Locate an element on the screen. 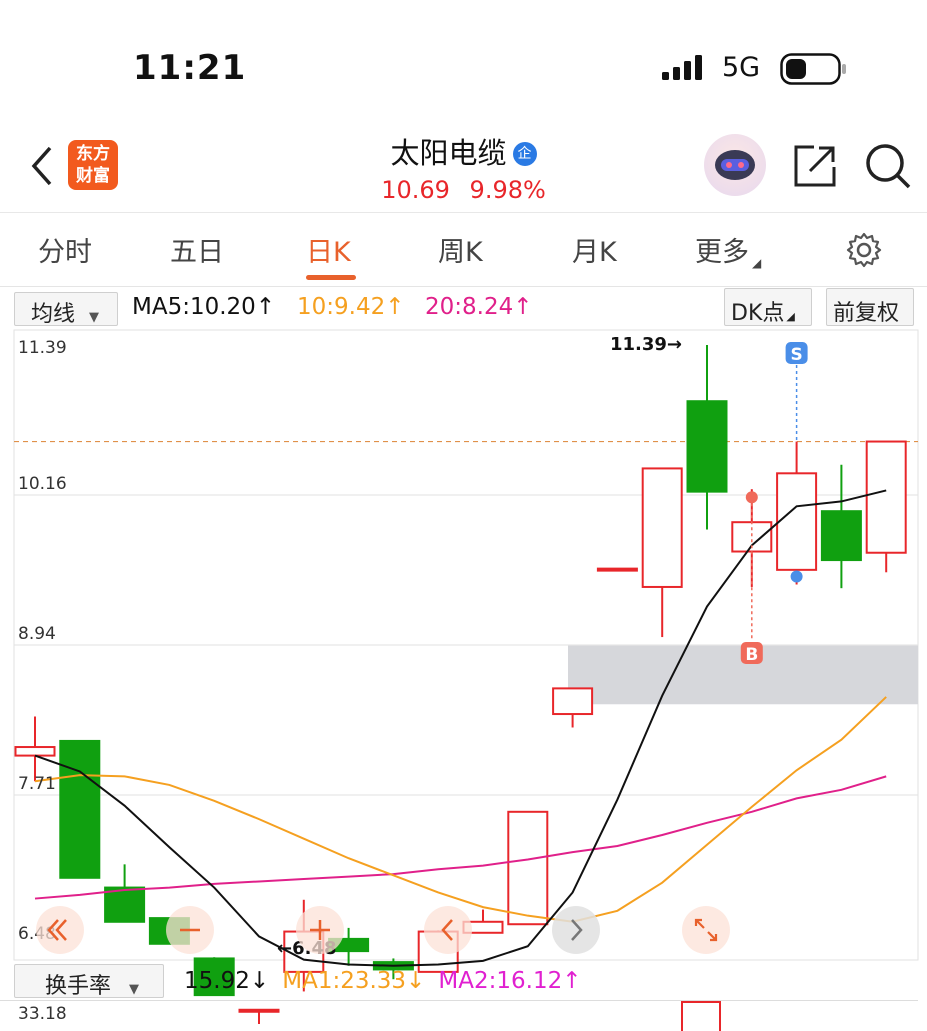 The width and height of the screenshot is (927, 1031). turnover-ma2: MA2:16.12↑ is located at coordinates (510, 981).